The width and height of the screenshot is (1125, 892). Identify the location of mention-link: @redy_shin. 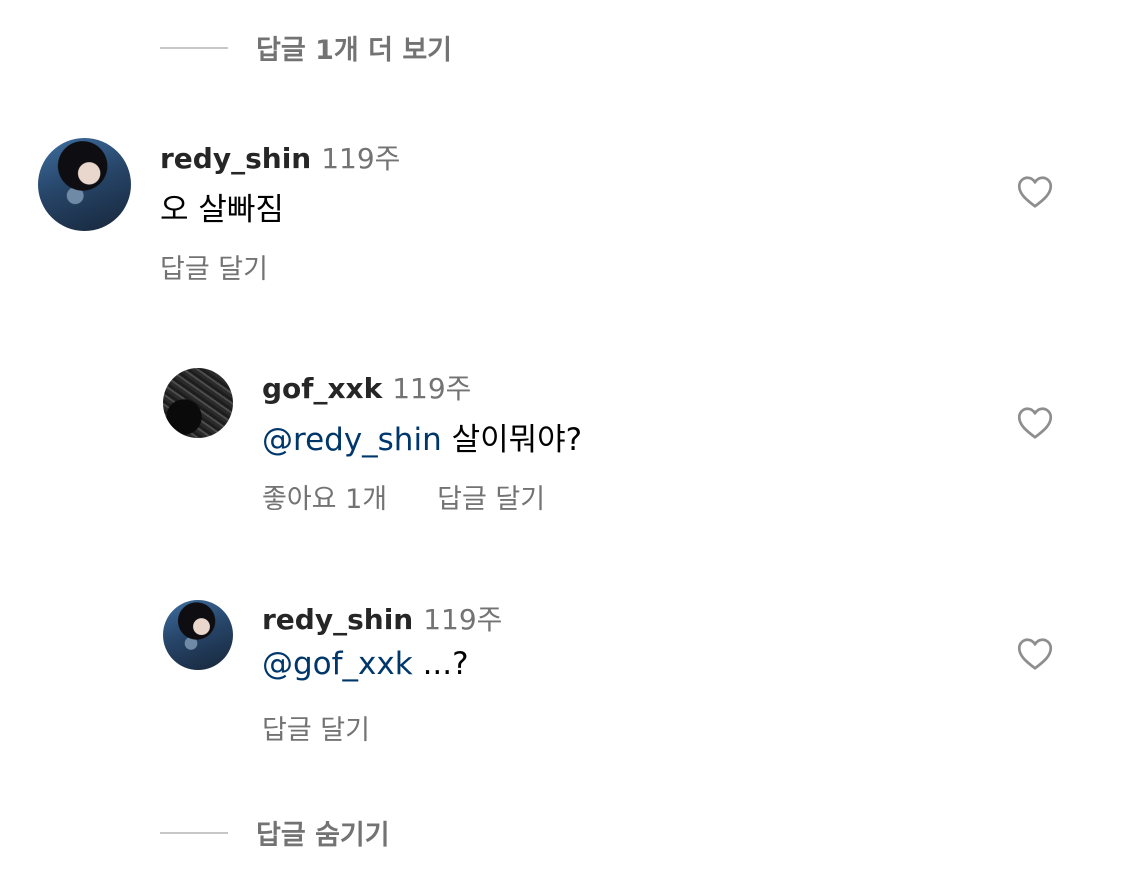
(352, 440).